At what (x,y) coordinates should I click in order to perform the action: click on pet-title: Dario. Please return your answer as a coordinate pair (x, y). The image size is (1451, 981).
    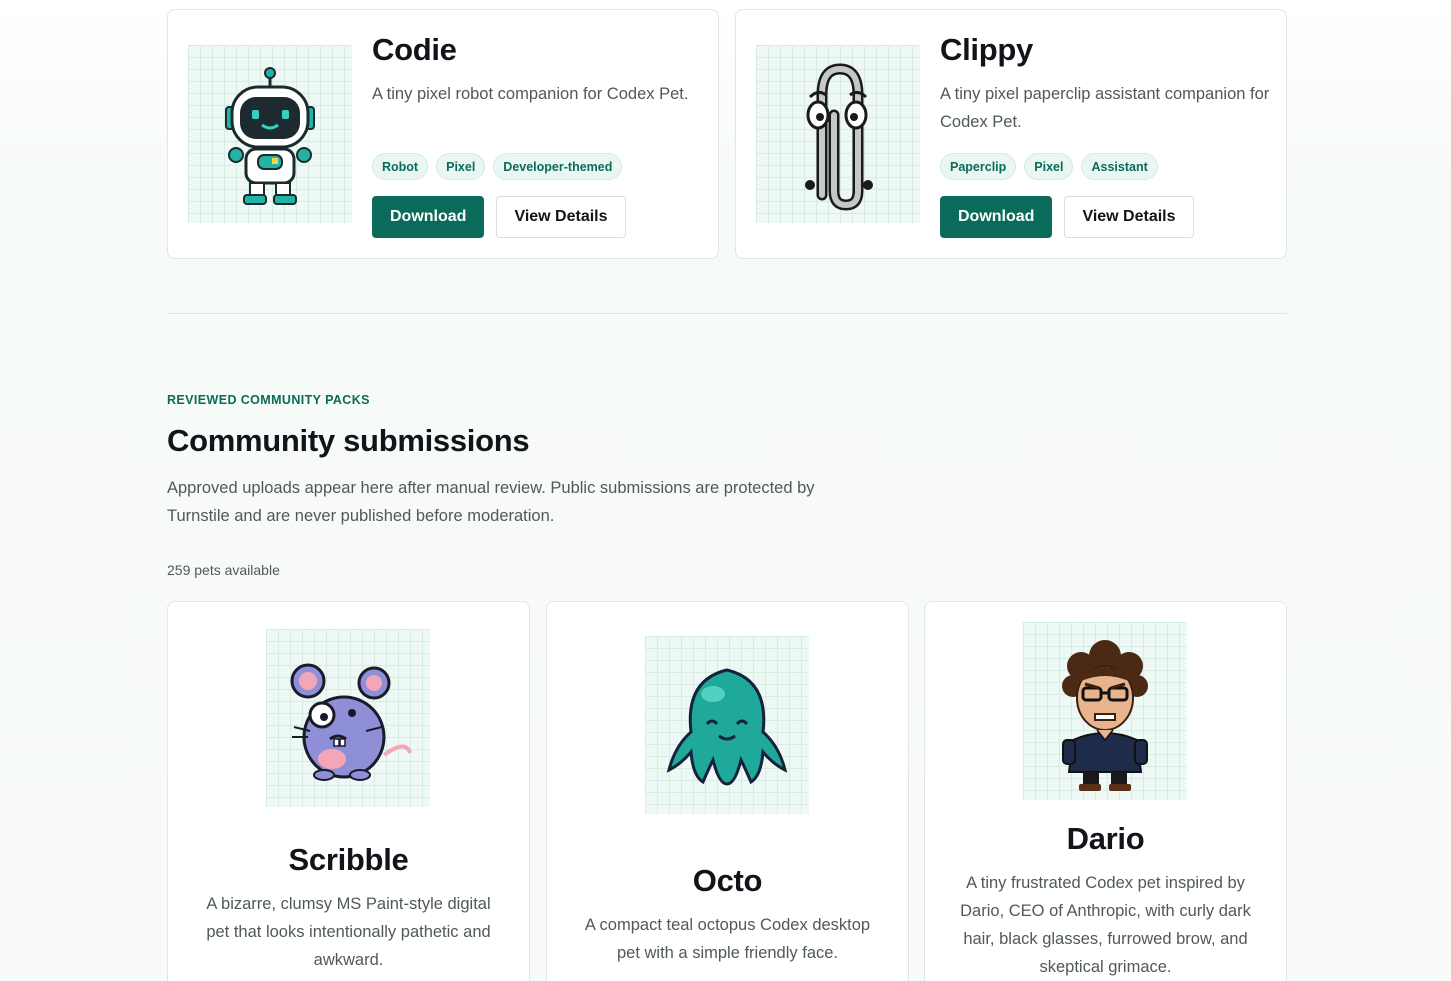
    Looking at the image, I should click on (1105, 838).